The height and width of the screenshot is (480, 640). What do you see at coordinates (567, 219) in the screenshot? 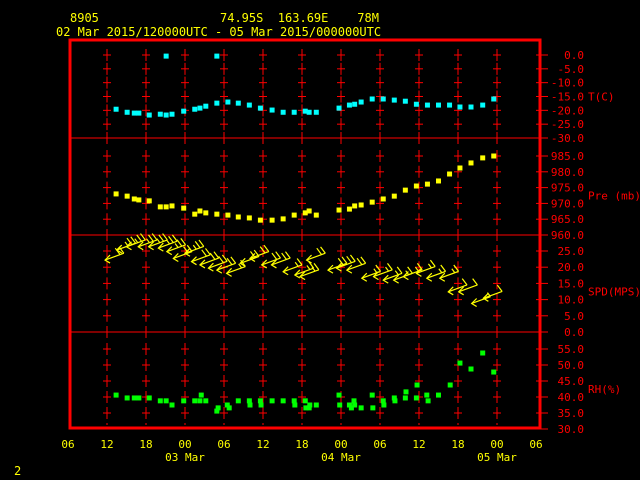
I see `axis-tick-label: 965.0` at bounding box center [567, 219].